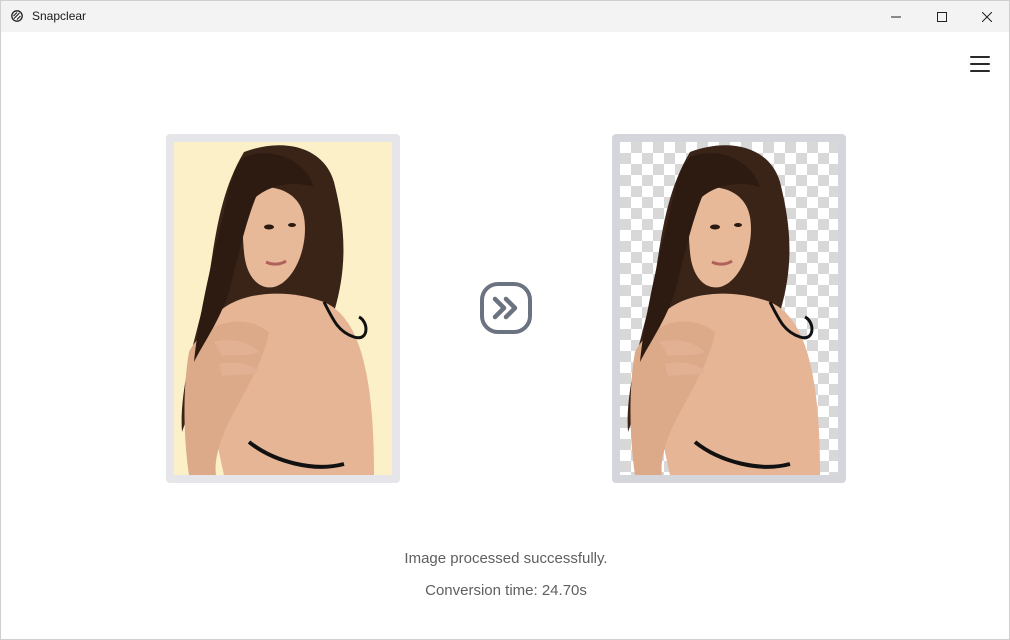  I want to click on original-image-frame, so click(283, 308).